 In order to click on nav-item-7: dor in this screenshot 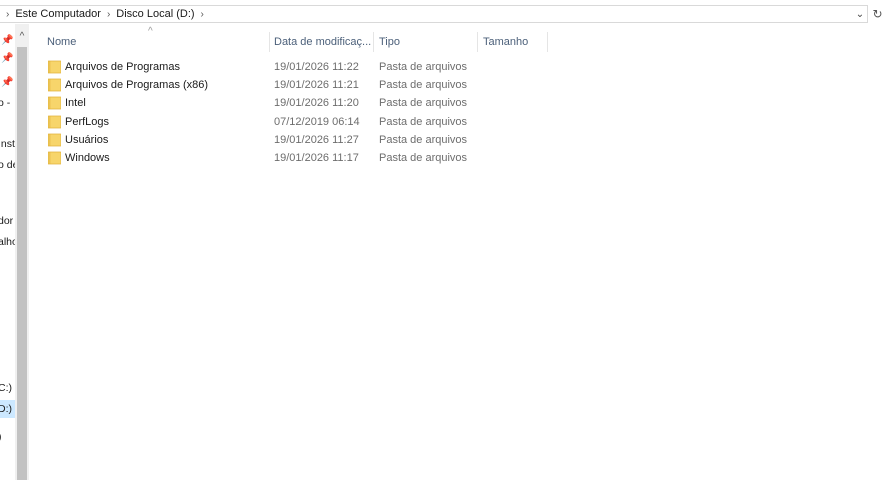, I will do `click(7, 221)`.